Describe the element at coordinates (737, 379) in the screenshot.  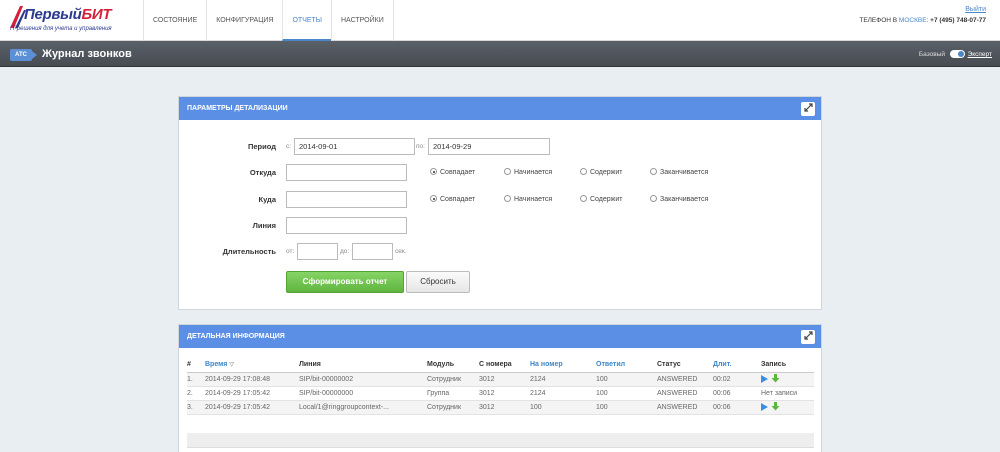
I see `cell-duration: 00:02` at that location.